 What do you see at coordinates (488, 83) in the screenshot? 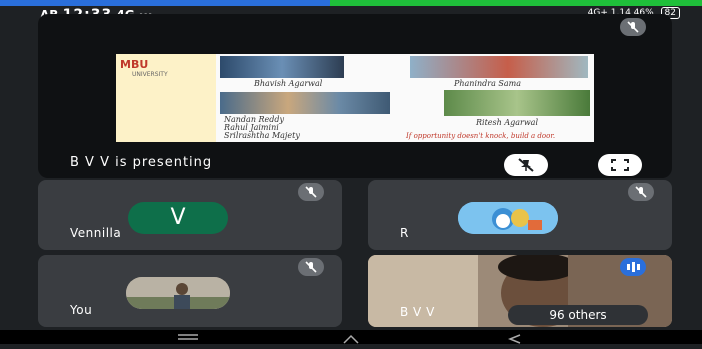
I see `caption-2: Phanindra Sama` at bounding box center [488, 83].